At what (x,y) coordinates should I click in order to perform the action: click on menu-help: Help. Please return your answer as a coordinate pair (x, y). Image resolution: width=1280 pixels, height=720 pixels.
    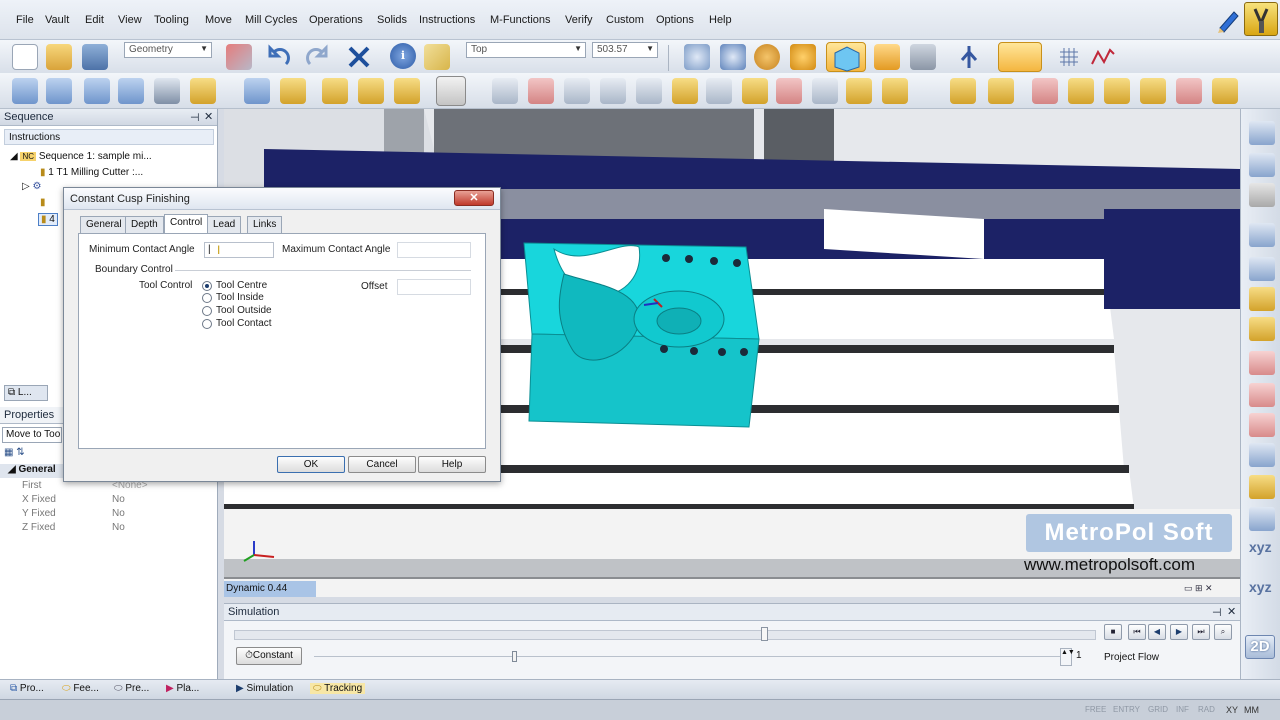
    Looking at the image, I should click on (720, 20).